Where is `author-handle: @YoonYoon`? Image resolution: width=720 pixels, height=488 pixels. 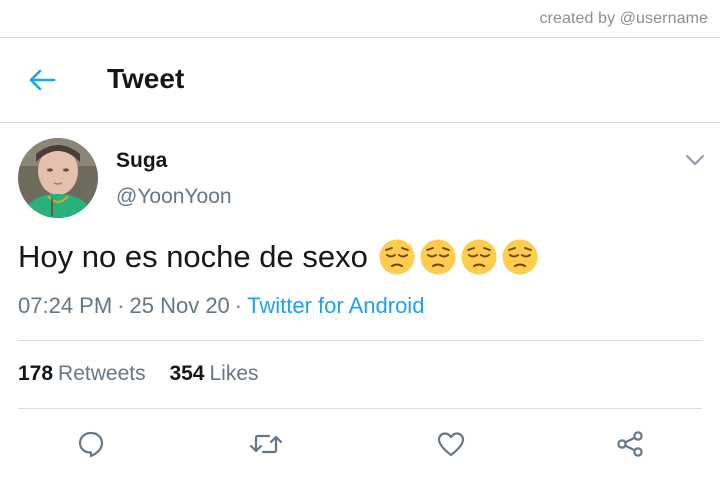
author-handle: @YoonYoon is located at coordinates (174, 197).